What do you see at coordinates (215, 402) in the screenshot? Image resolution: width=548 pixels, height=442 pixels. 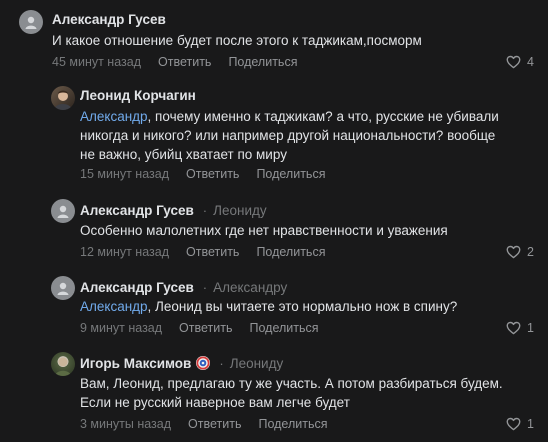 I see `comment-text-line: Если не русский наверное вам легче будет` at bounding box center [215, 402].